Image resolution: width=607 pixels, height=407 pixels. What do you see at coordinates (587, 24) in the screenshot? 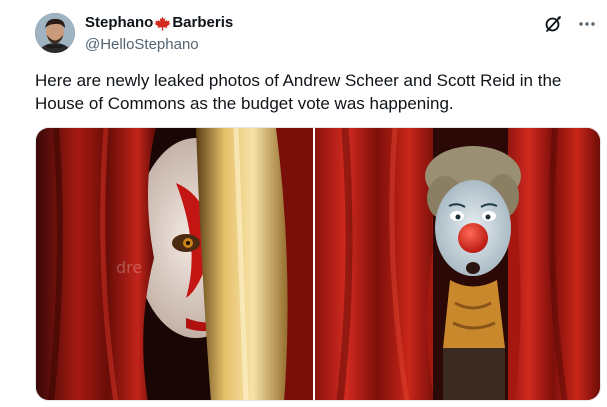
I see `more-icon` at bounding box center [587, 24].